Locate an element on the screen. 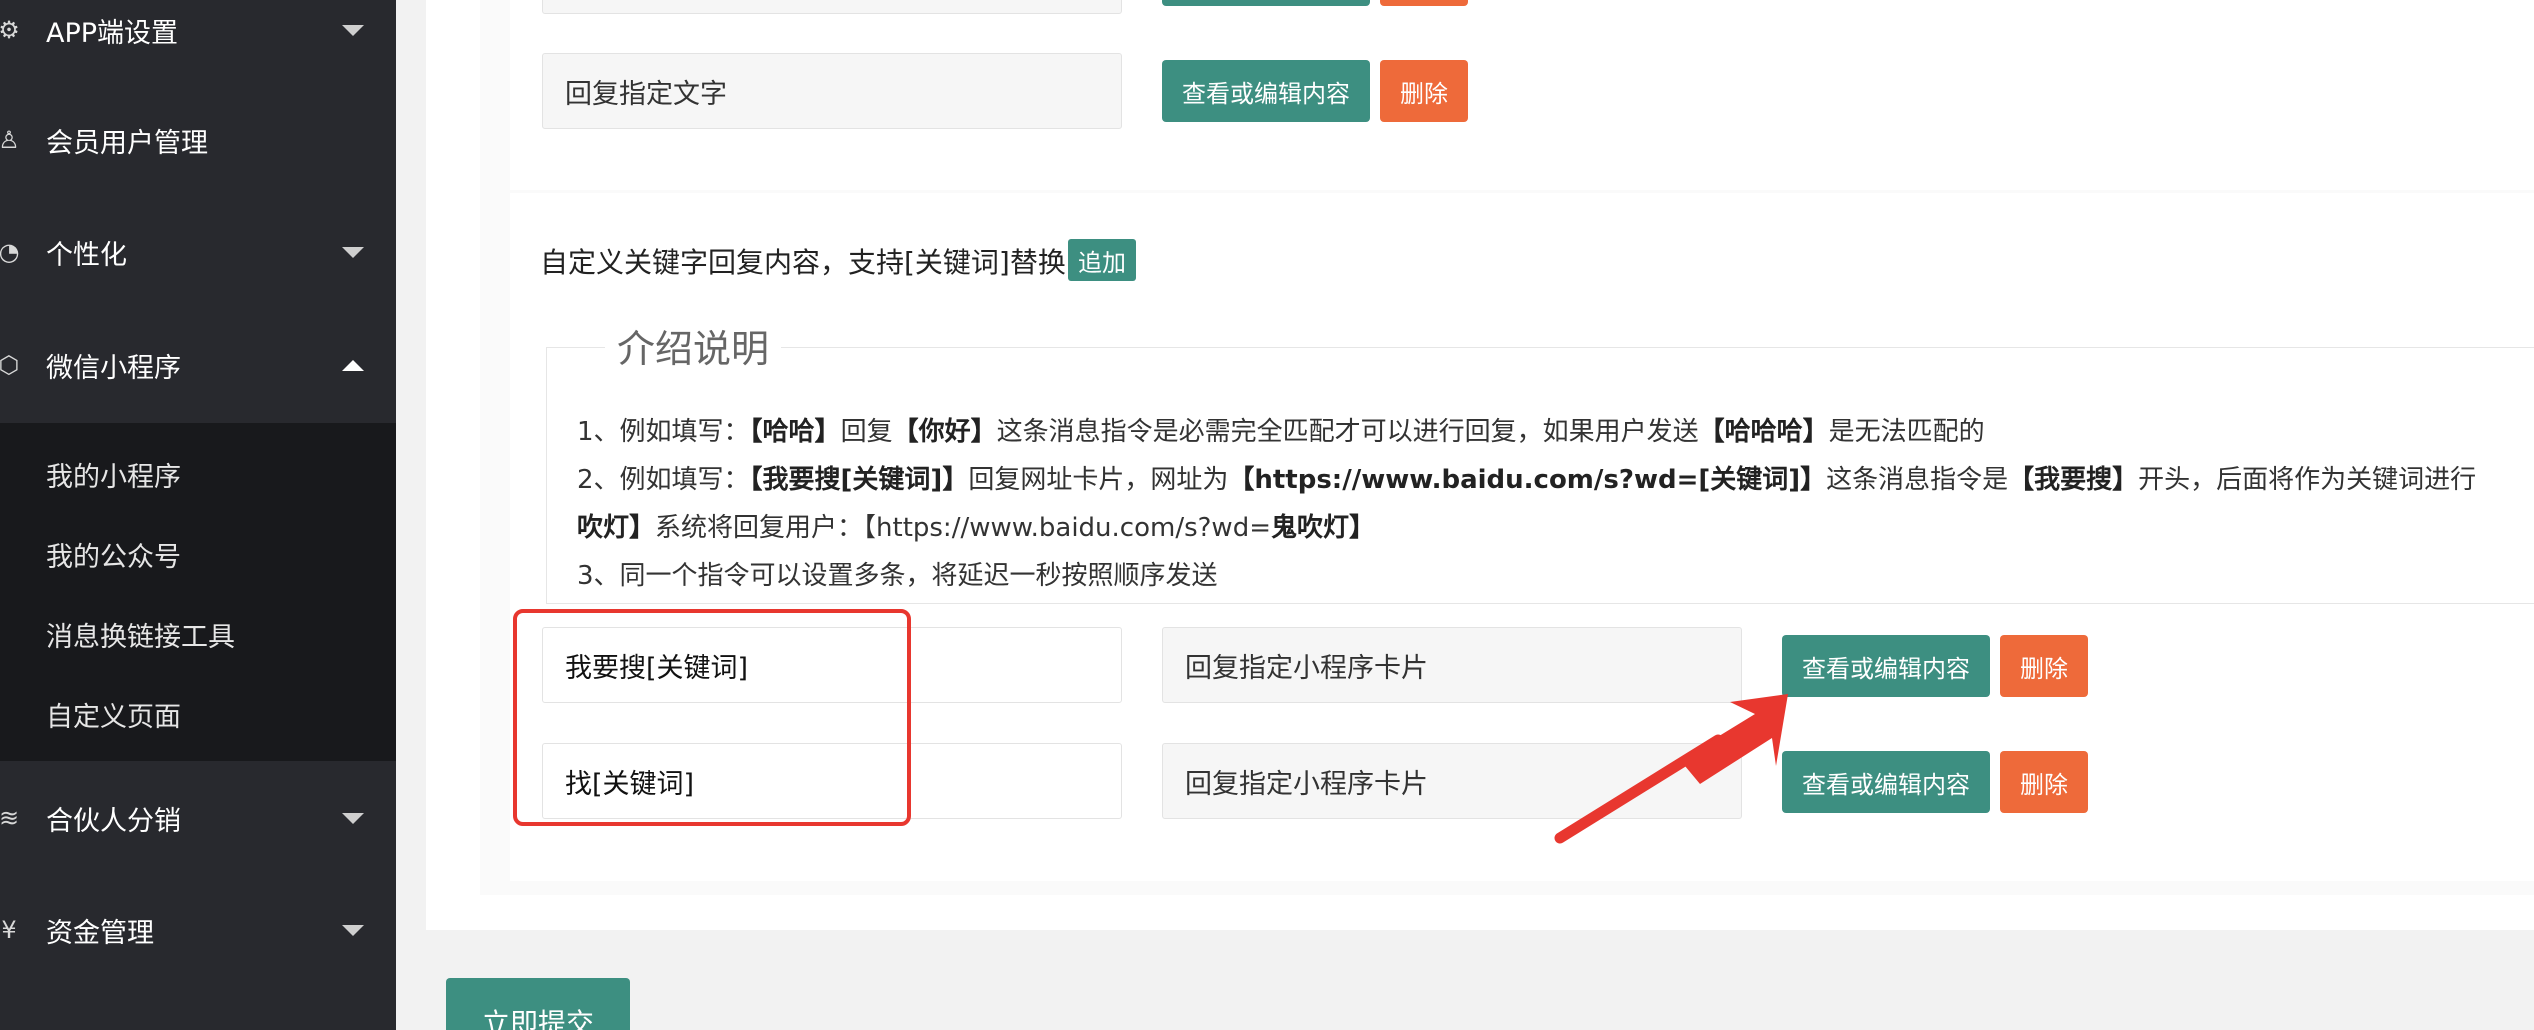 The height and width of the screenshot is (1030, 2534). note-line-3: 3、同一个指令可以设置多条，将延迟一秒按照顺序发送 is located at coordinates (897, 576).